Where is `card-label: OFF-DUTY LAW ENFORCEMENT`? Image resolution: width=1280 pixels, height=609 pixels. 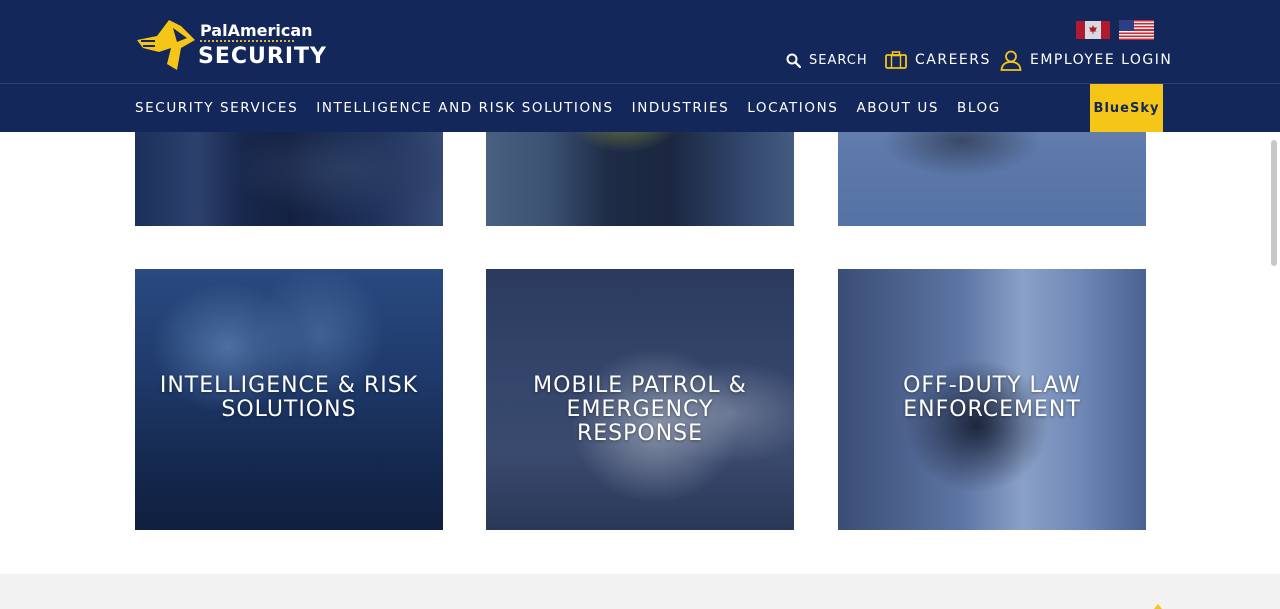
card-label: OFF-DUTY LAW ENFORCEMENT is located at coordinates (992, 397).